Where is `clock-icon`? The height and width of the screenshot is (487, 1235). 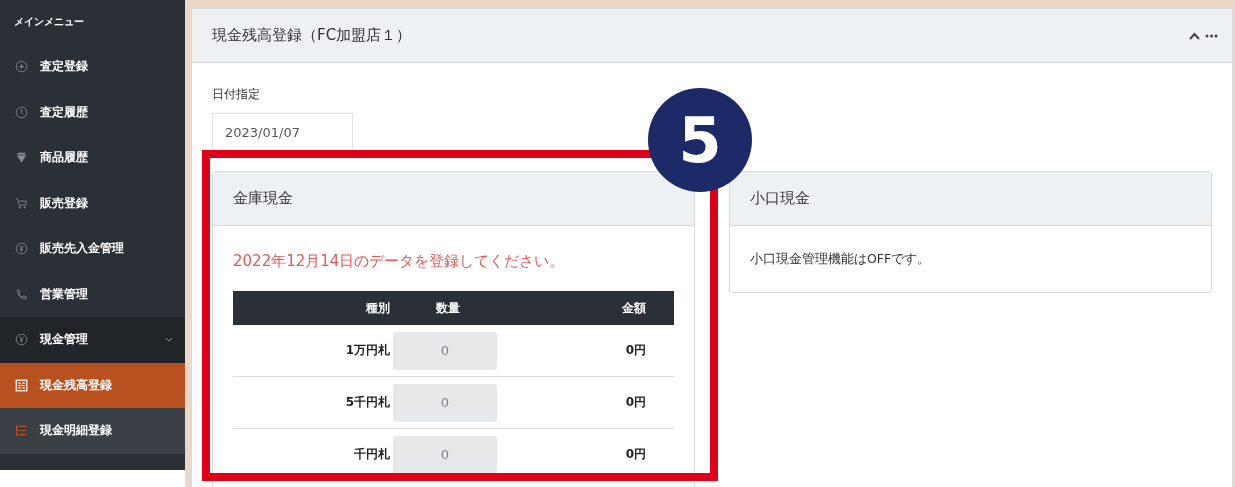
clock-icon is located at coordinates (21, 112).